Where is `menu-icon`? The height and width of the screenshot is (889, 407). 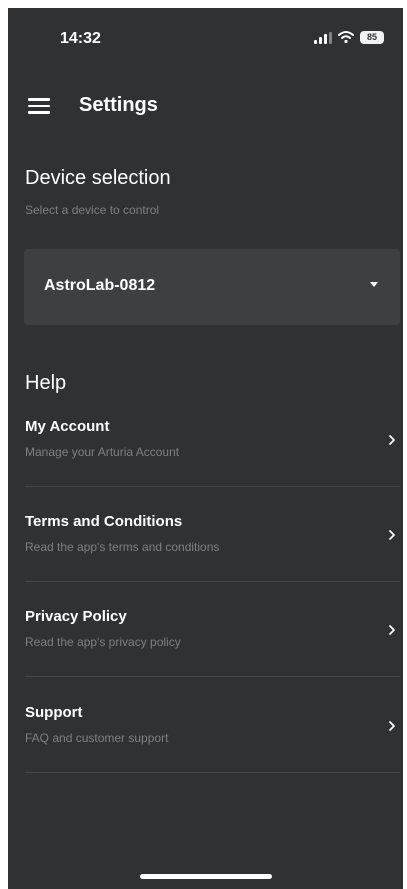
menu-icon is located at coordinates (39, 106).